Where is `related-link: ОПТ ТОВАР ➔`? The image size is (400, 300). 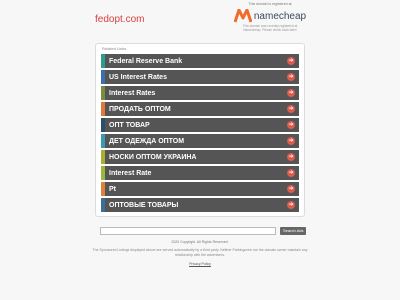 related-link: ОПТ ТОВАР ➔ is located at coordinates (200, 125).